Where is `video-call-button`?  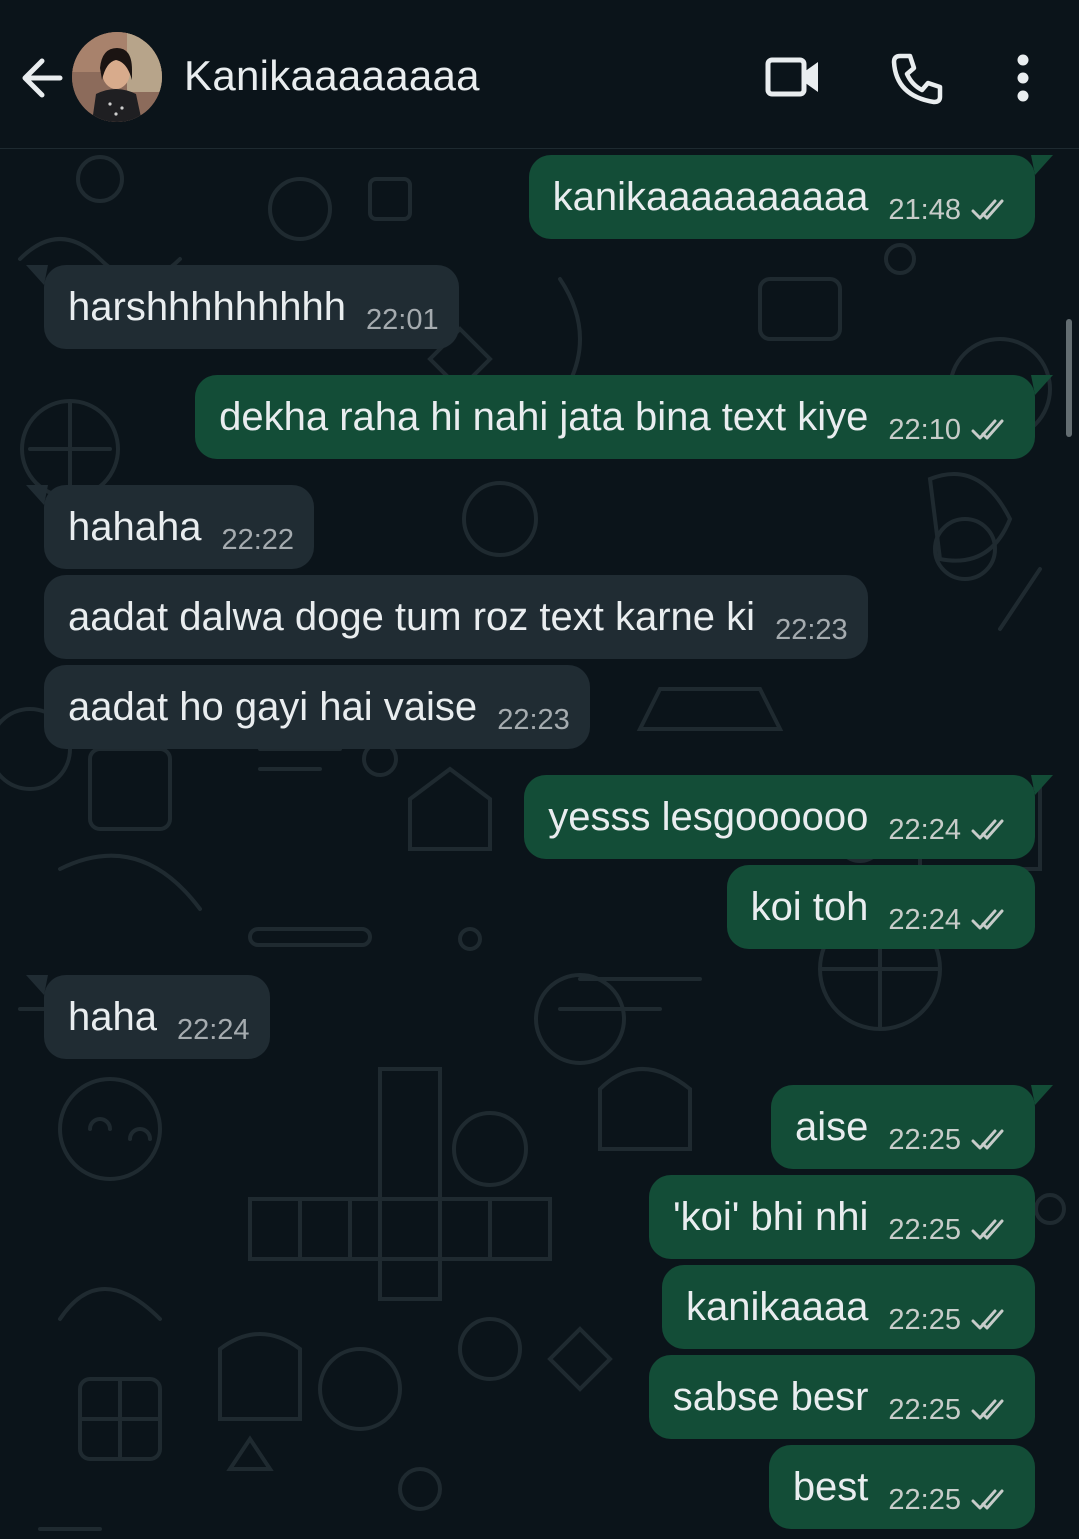
video-call-button is located at coordinates (793, 79).